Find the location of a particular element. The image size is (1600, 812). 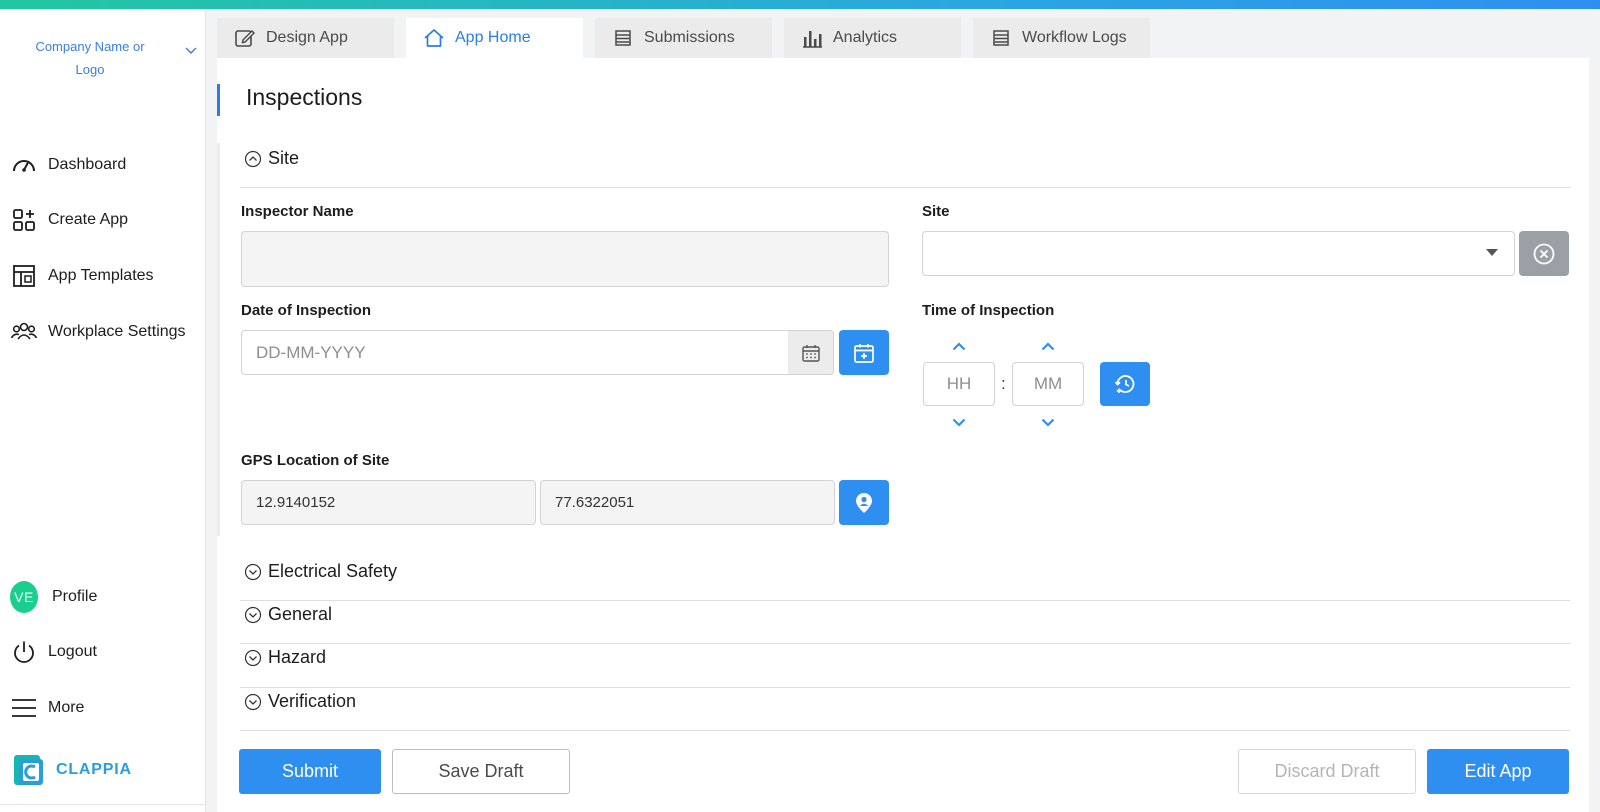

locate-gps-button is located at coordinates (864, 502).